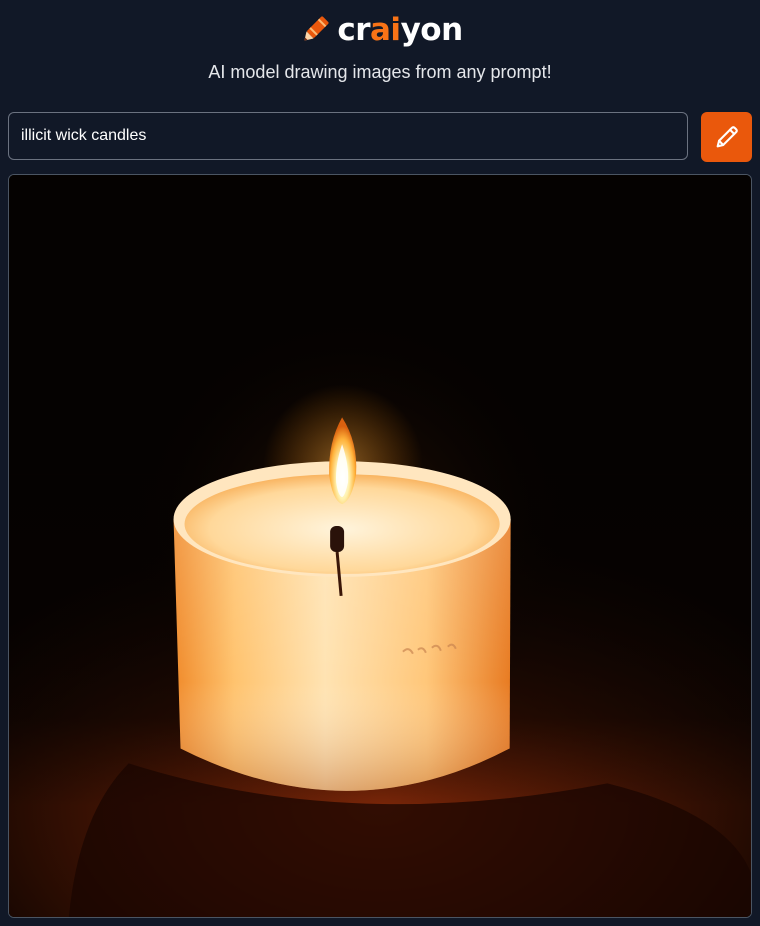 The width and height of the screenshot is (760, 926). Describe the element at coordinates (348, 136) in the screenshot. I see `prompt-input` at that location.